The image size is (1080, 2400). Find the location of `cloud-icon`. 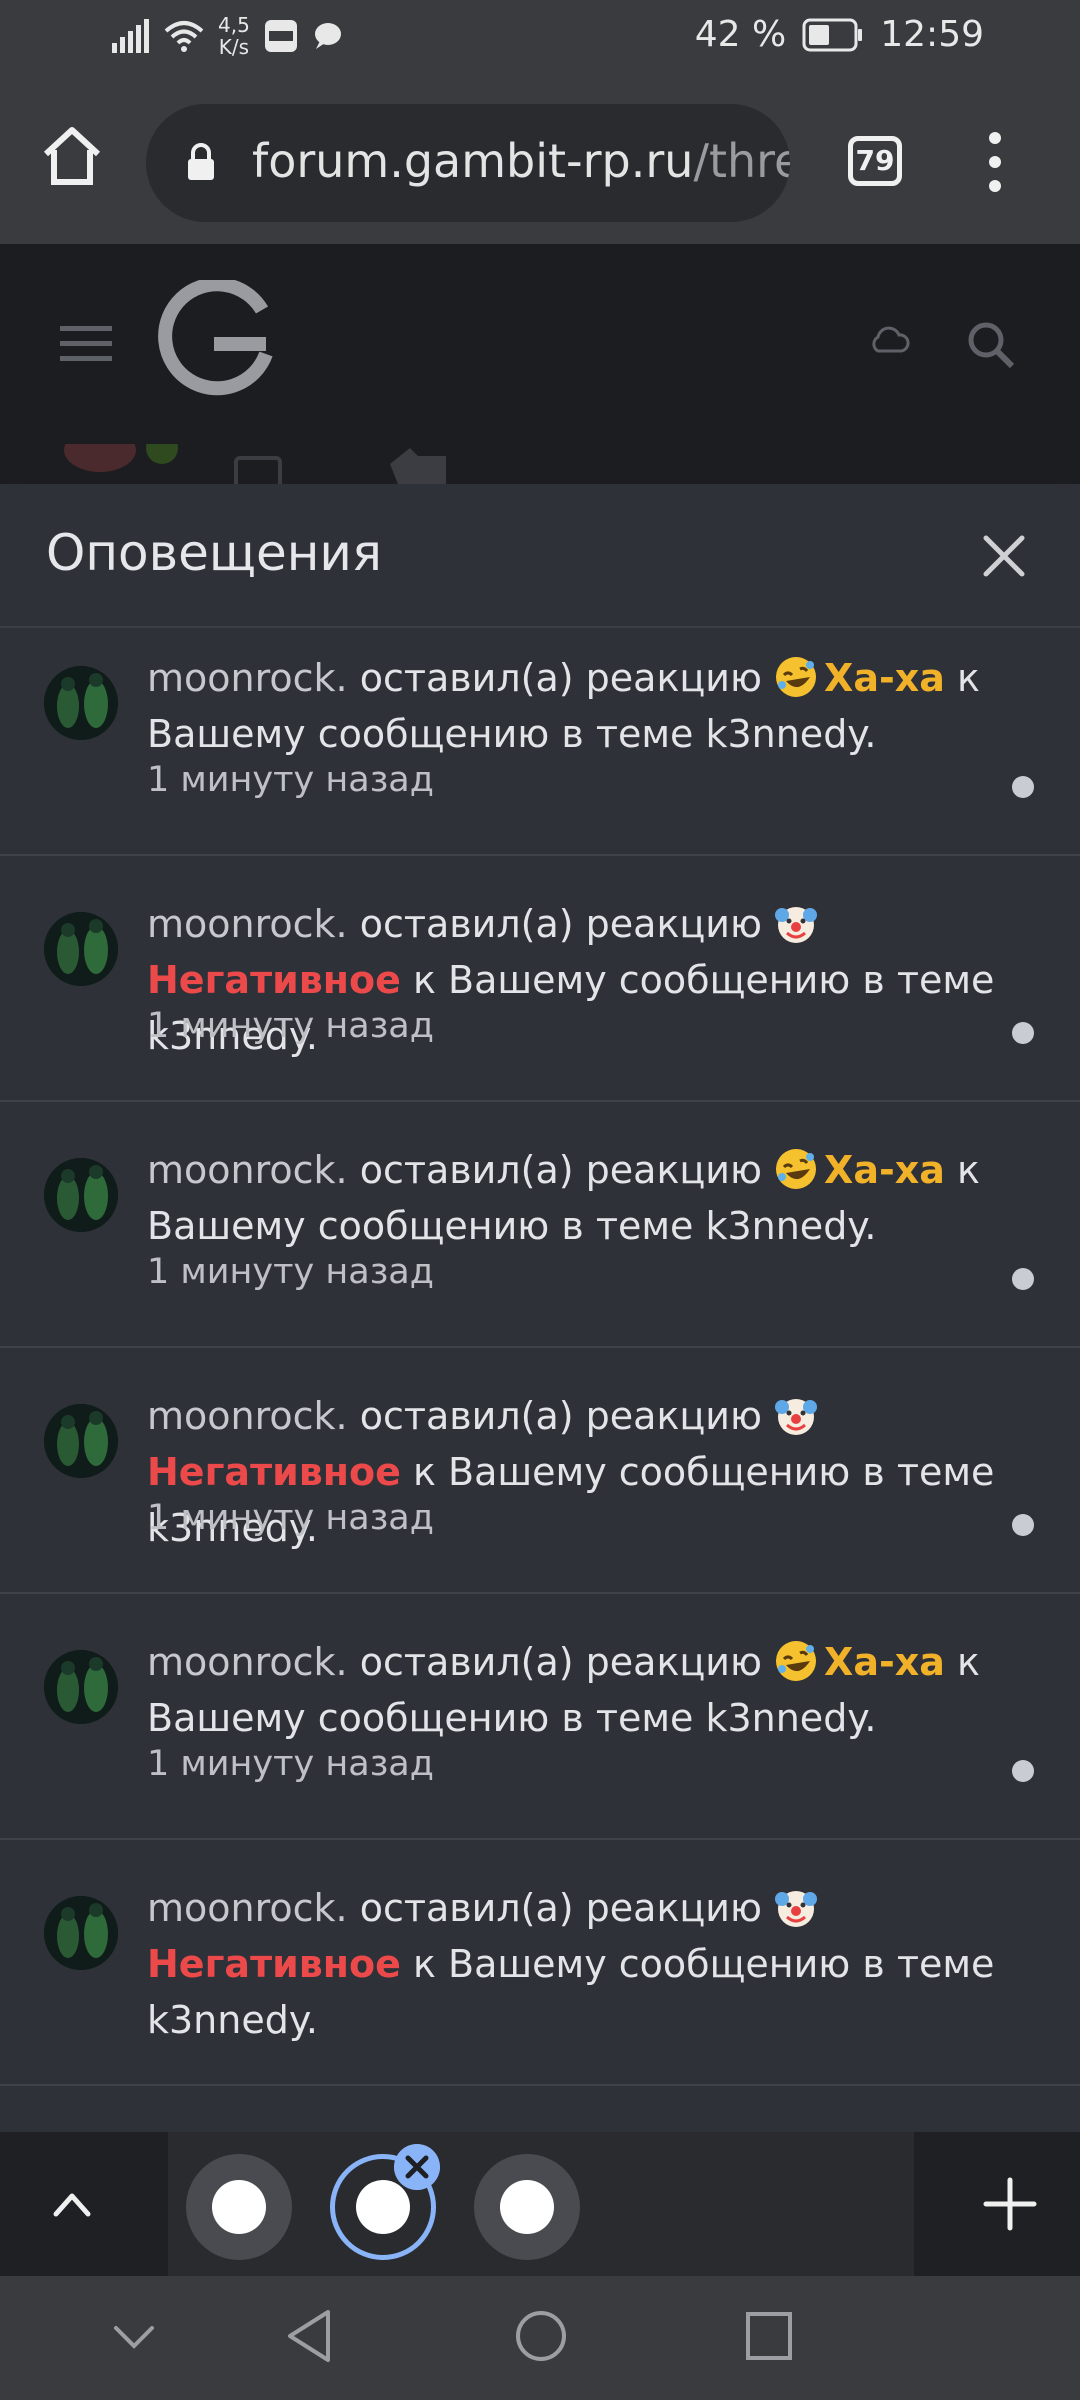

cloud-icon is located at coordinates (889, 340).